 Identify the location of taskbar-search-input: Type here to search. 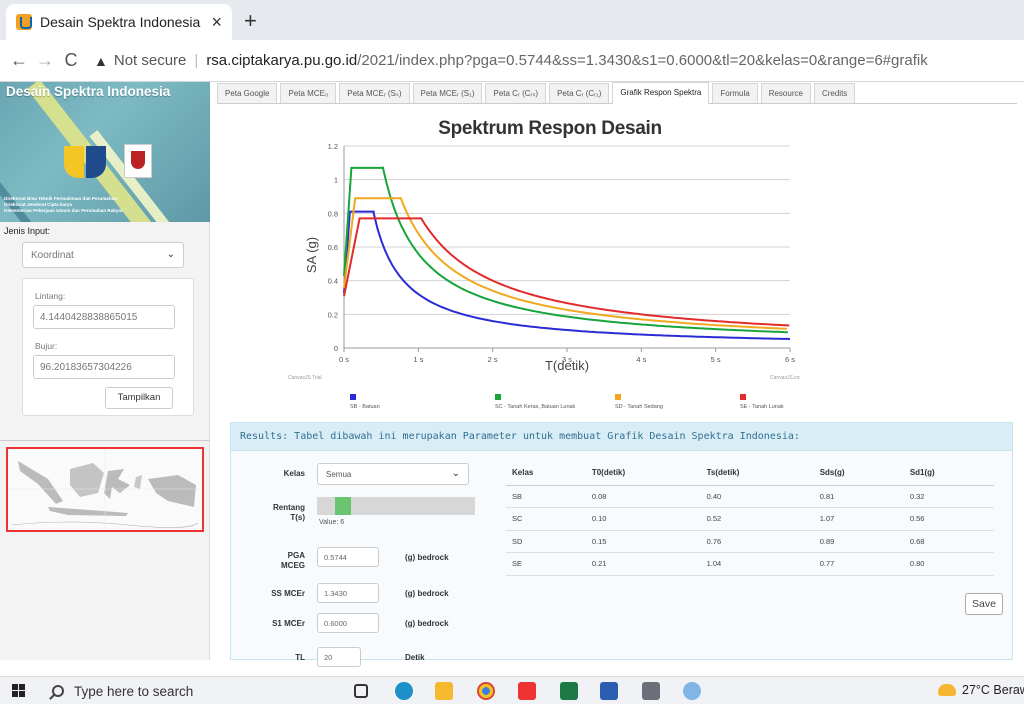
(148, 691).